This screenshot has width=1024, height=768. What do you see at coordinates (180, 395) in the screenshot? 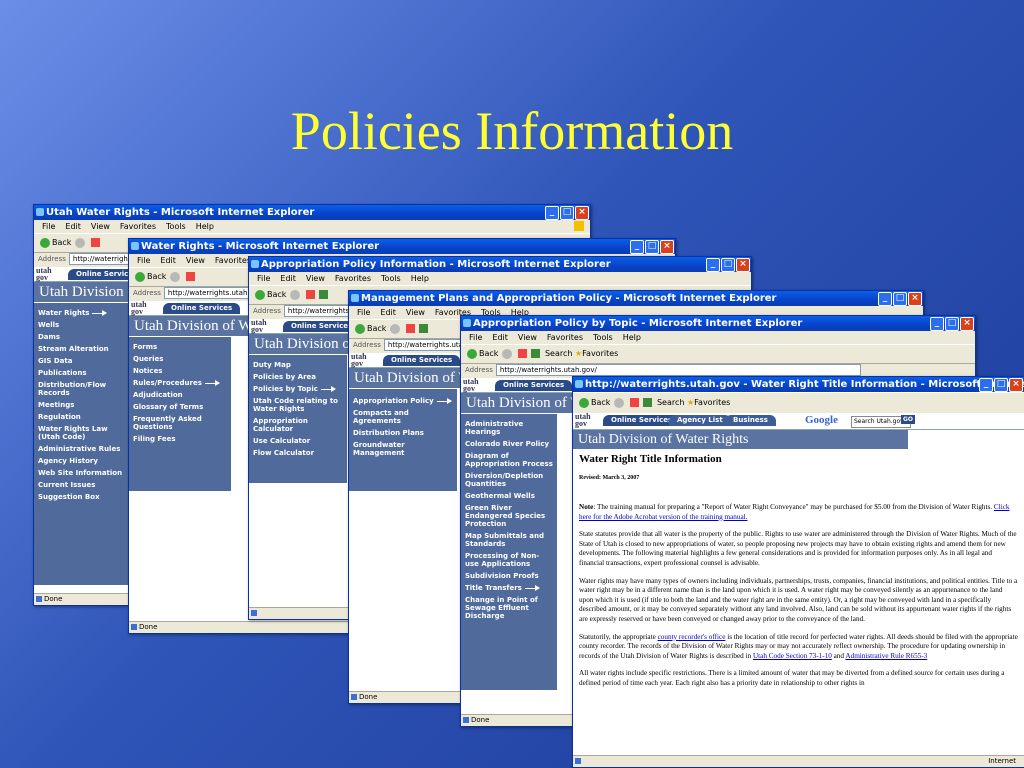
I see `sidebar-item: Adjudication` at bounding box center [180, 395].